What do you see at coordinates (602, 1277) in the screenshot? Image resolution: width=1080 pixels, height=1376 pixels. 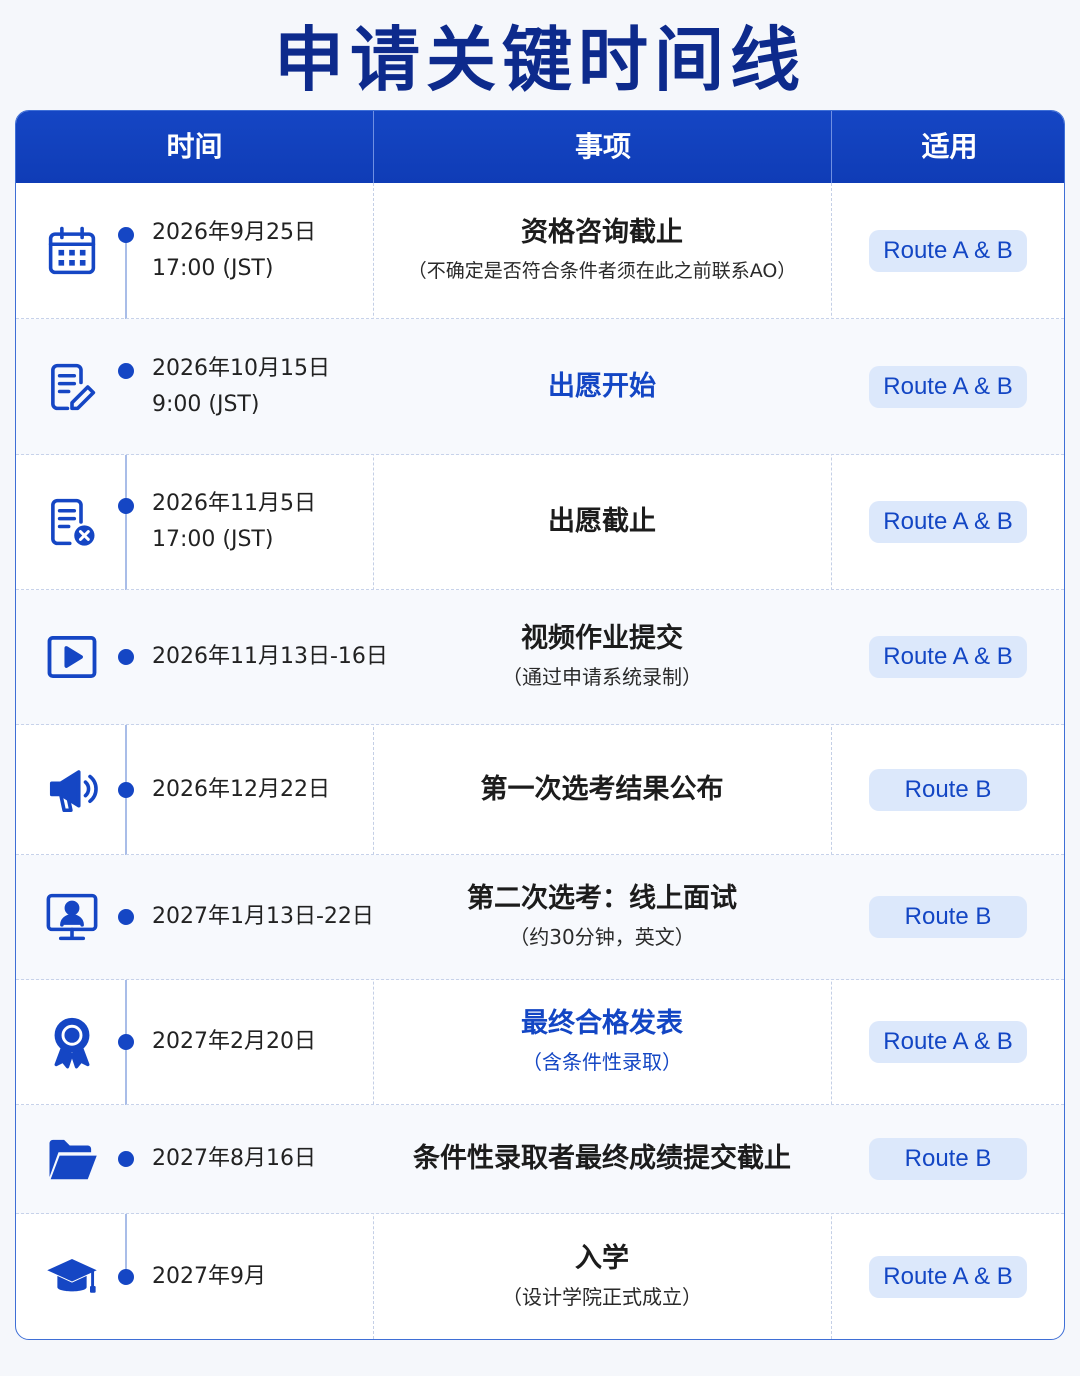 I see `event-cell: 入学 （设计学院正式成立）` at bounding box center [602, 1277].